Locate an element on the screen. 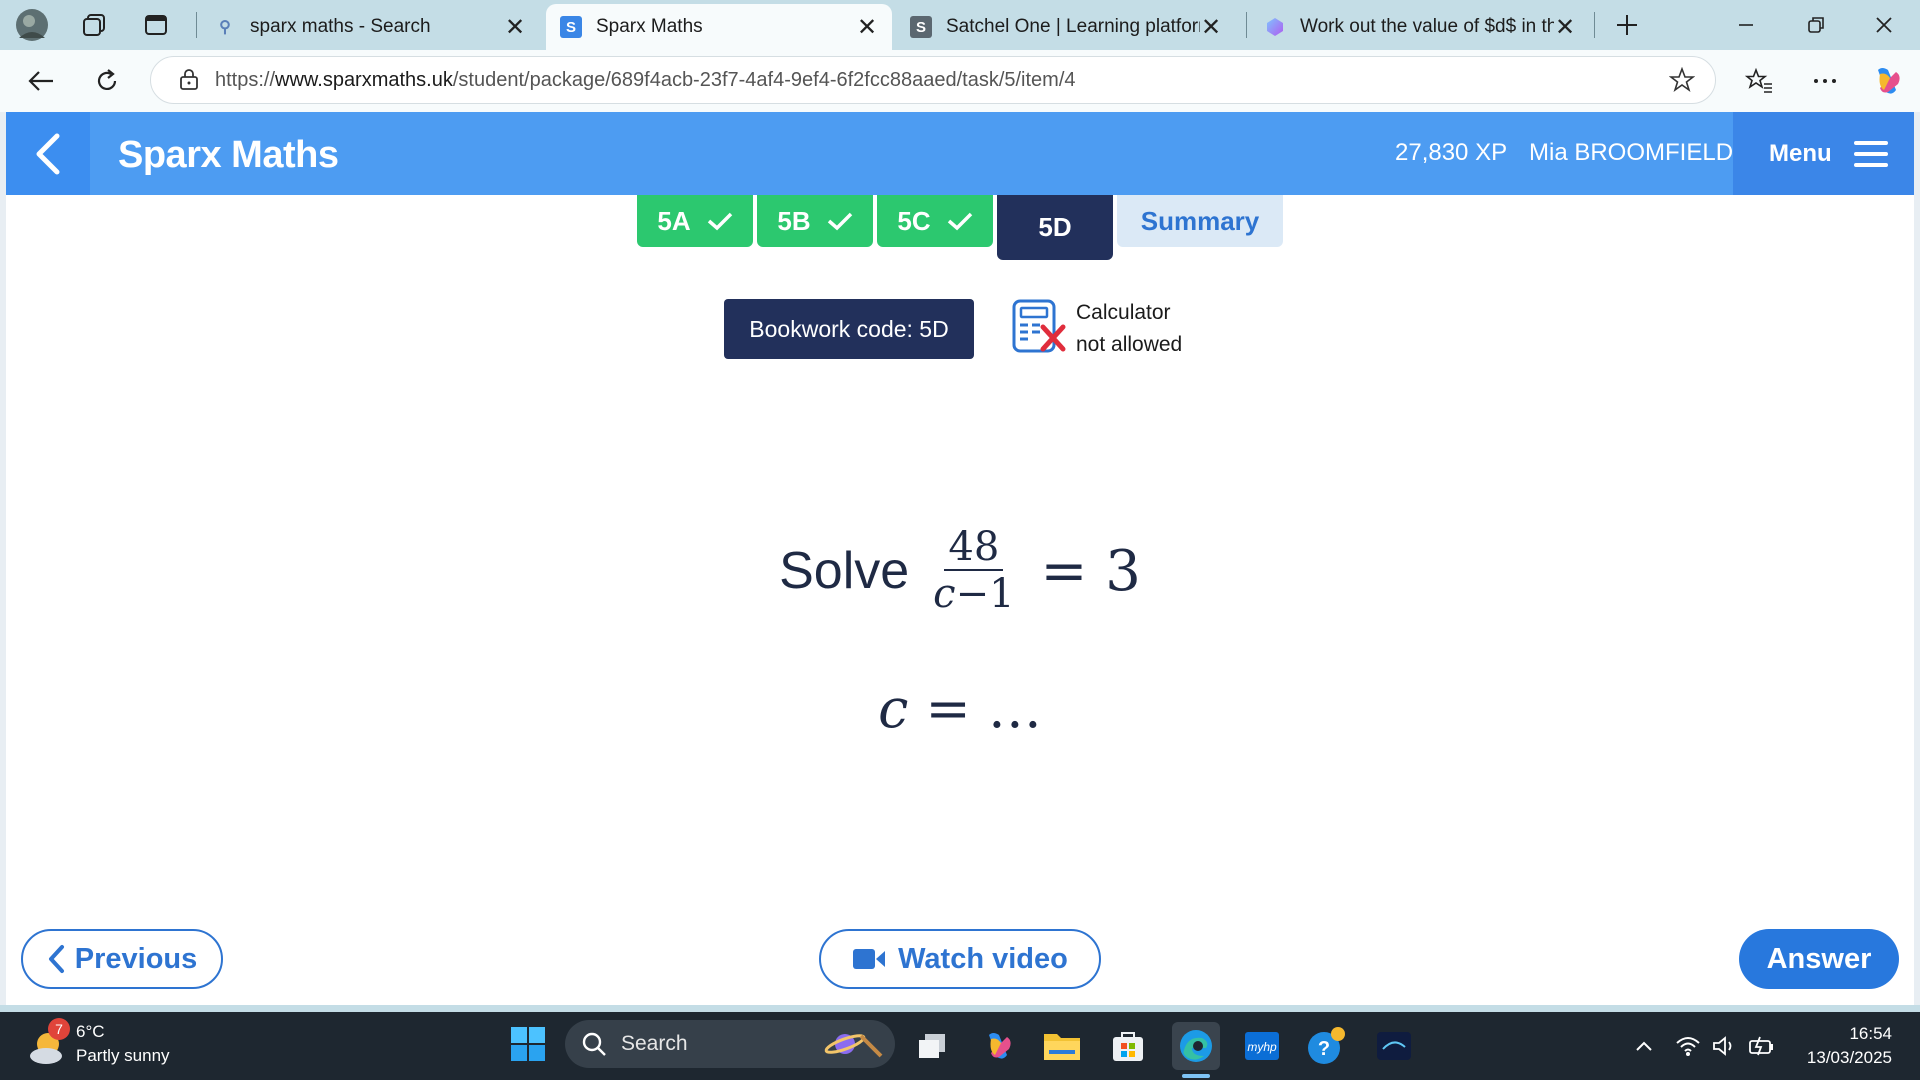 The width and height of the screenshot is (1920, 1080). planet-icon is located at coordinates (853, 1046).